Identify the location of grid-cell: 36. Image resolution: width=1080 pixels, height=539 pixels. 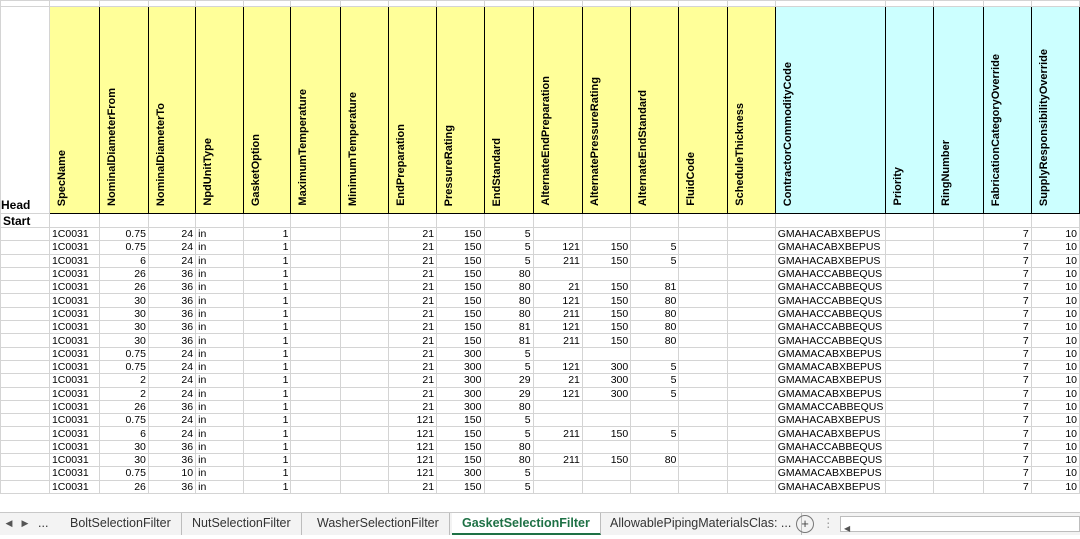
(172, 300).